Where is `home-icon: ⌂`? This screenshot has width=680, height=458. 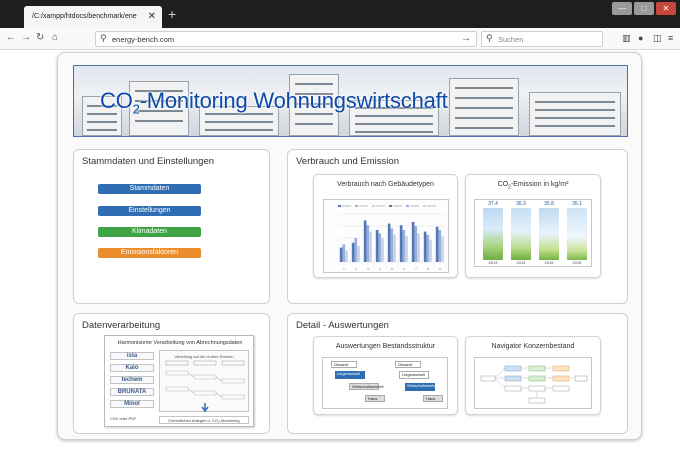
home-icon: ⌂ is located at coordinates (55, 37).